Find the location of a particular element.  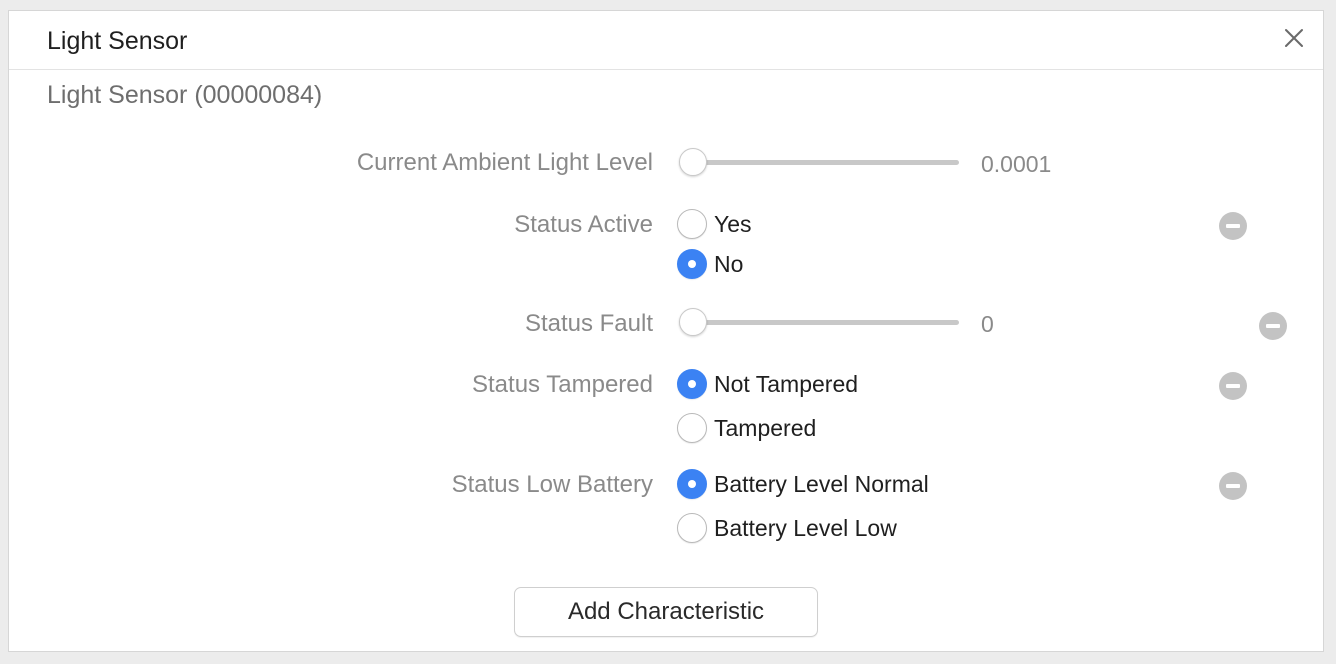

status-fault-label: Status Fault is located at coordinates (588, 323).